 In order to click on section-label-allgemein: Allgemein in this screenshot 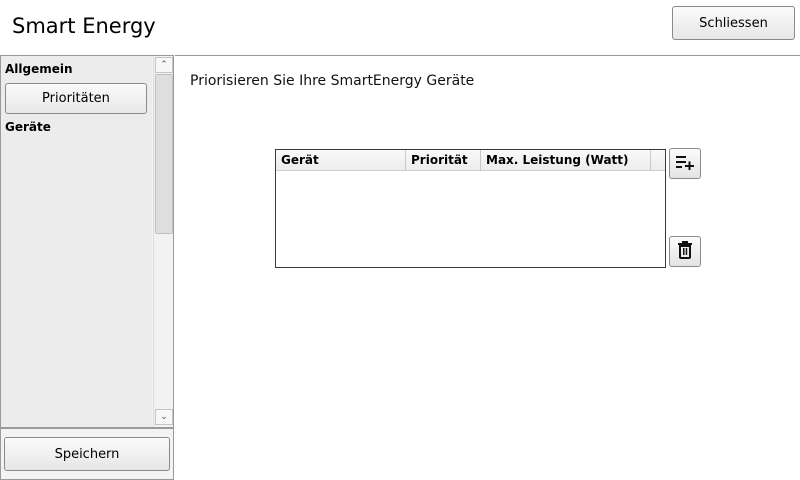, I will do `click(39, 69)`.